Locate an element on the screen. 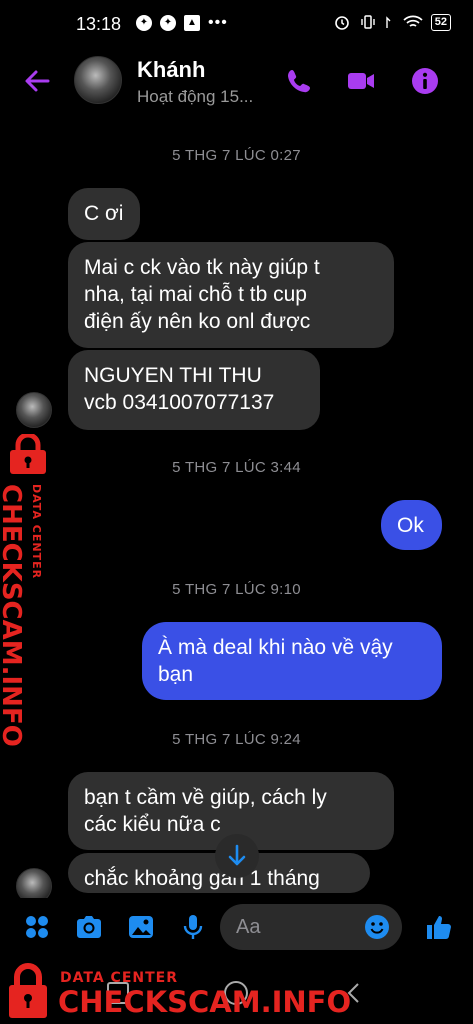  alarm-icon is located at coordinates (341, 23).